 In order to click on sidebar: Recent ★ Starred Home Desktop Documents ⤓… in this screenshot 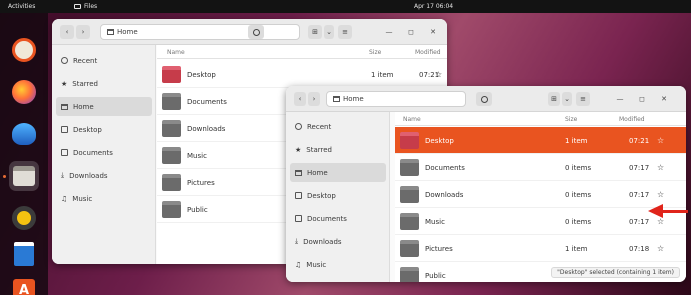, I will do `click(338, 197)`.